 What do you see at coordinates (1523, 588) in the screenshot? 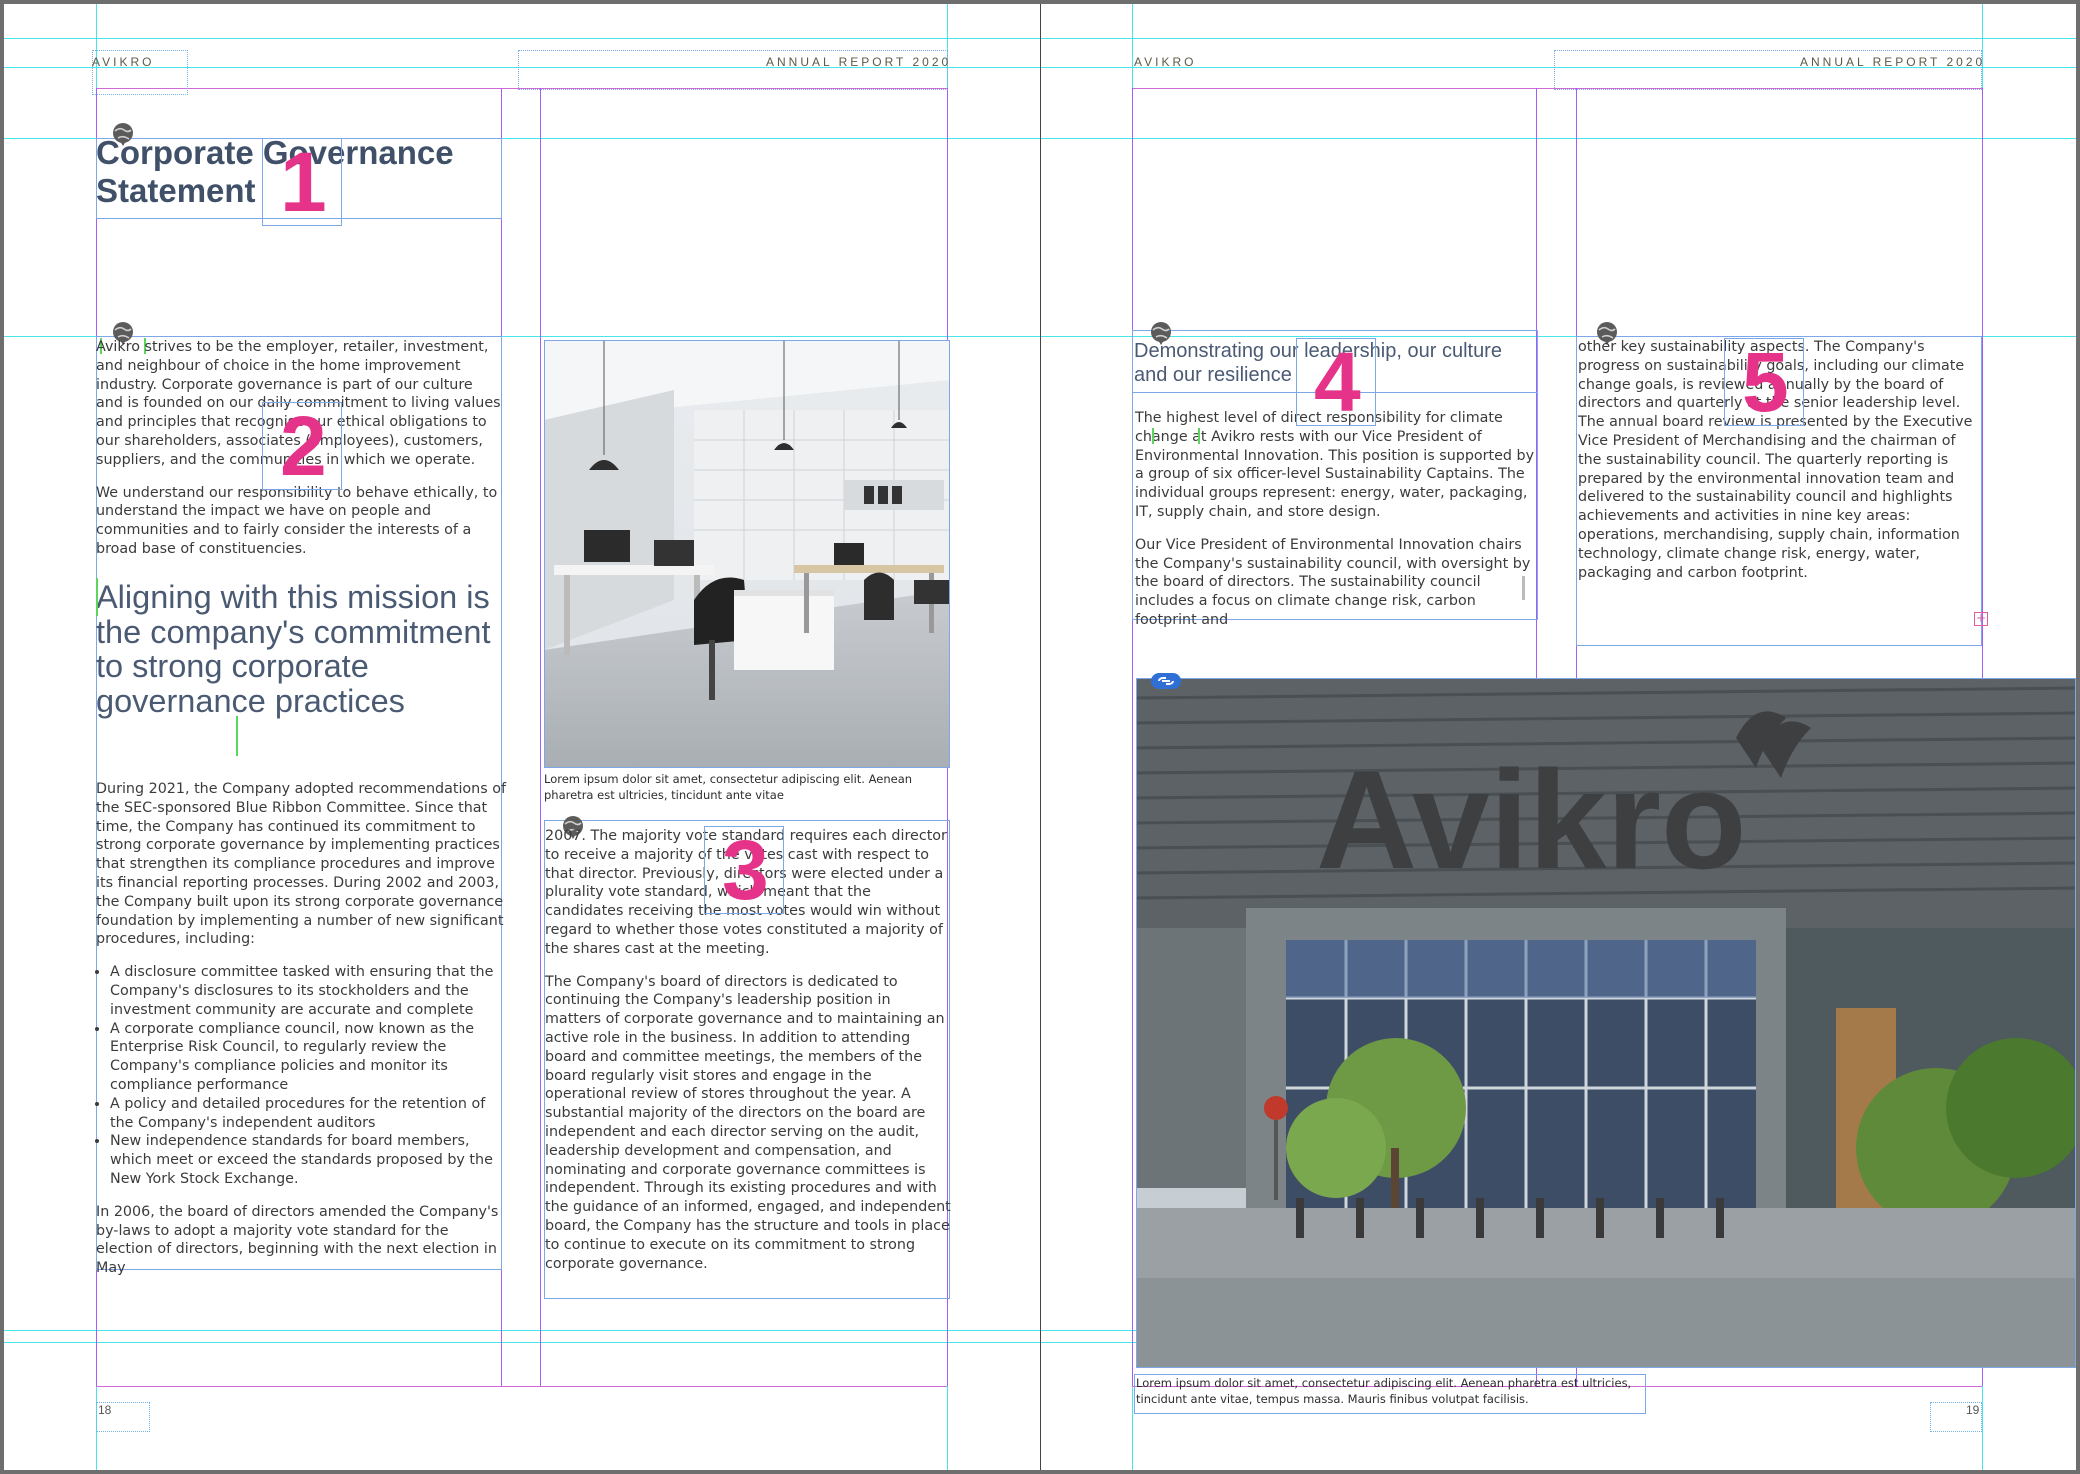
I see `scroll-indicator` at bounding box center [1523, 588].